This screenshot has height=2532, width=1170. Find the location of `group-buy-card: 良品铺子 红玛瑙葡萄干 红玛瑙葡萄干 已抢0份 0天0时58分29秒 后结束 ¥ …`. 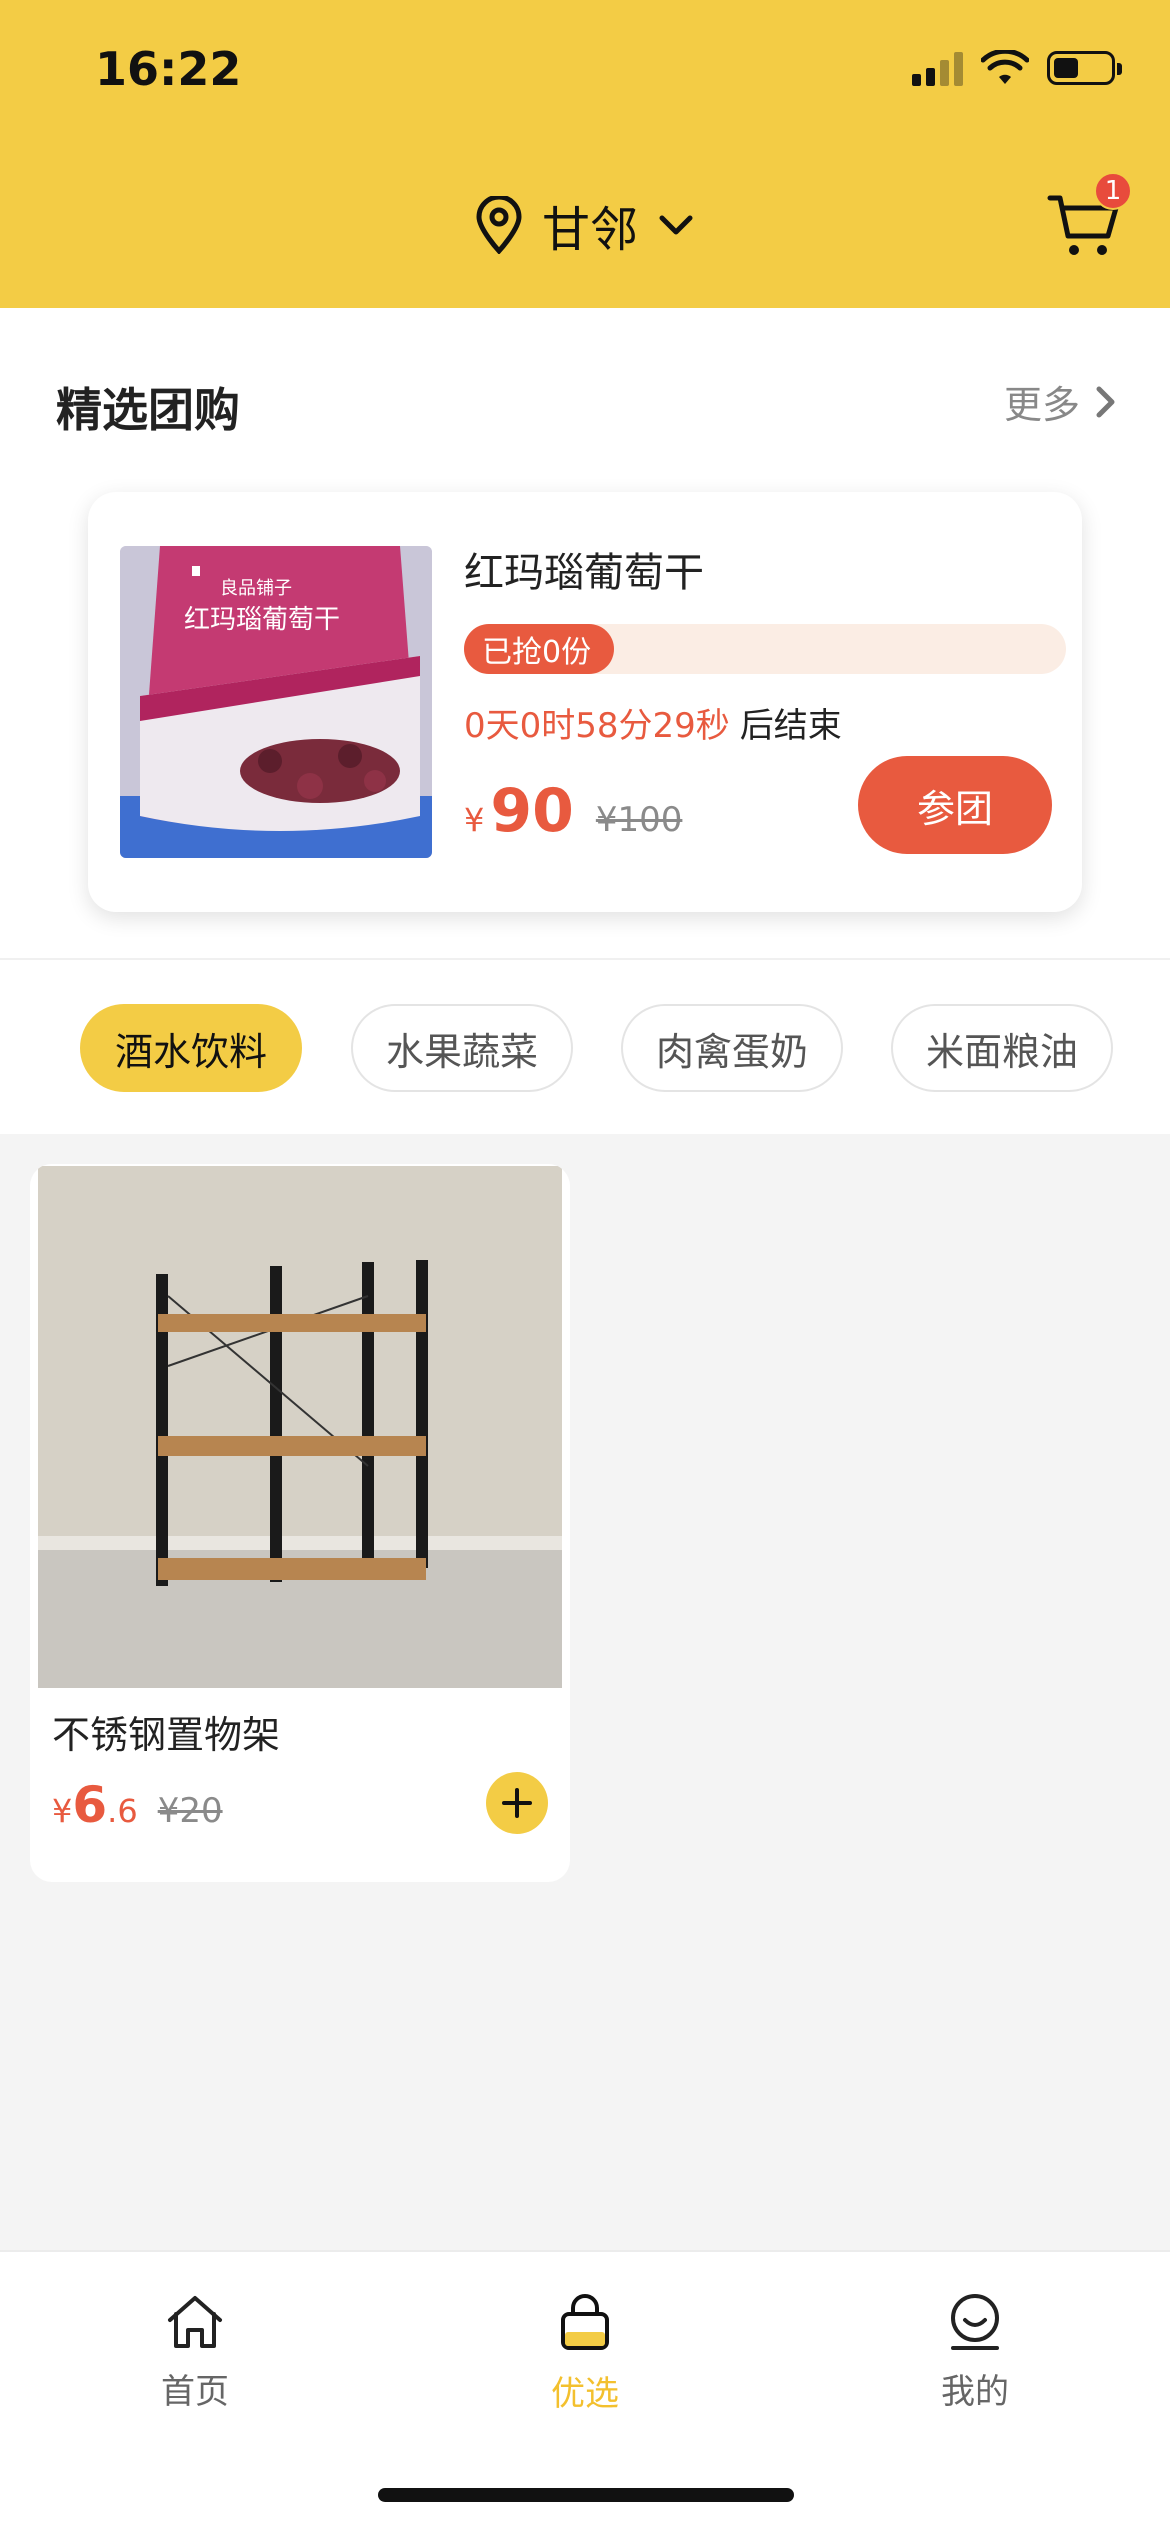

group-buy-card: 良品铺子 红玛瑙葡萄干 红玛瑙葡萄干 已抢0份 0天0时58分29秒 后结束 ¥ … is located at coordinates (585, 702).